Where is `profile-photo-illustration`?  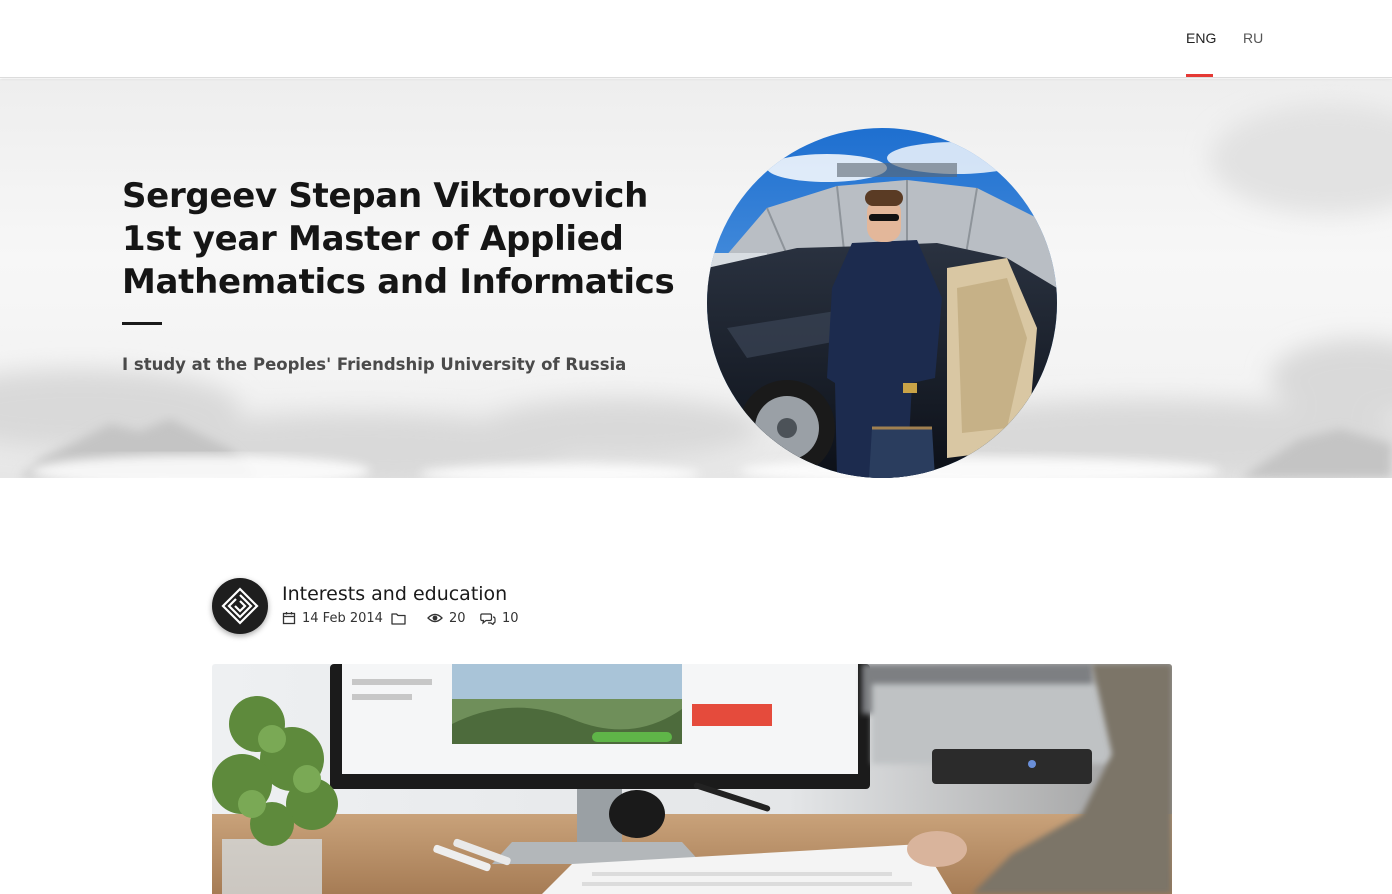
profile-photo-illustration is located at coordinates (882, 303).